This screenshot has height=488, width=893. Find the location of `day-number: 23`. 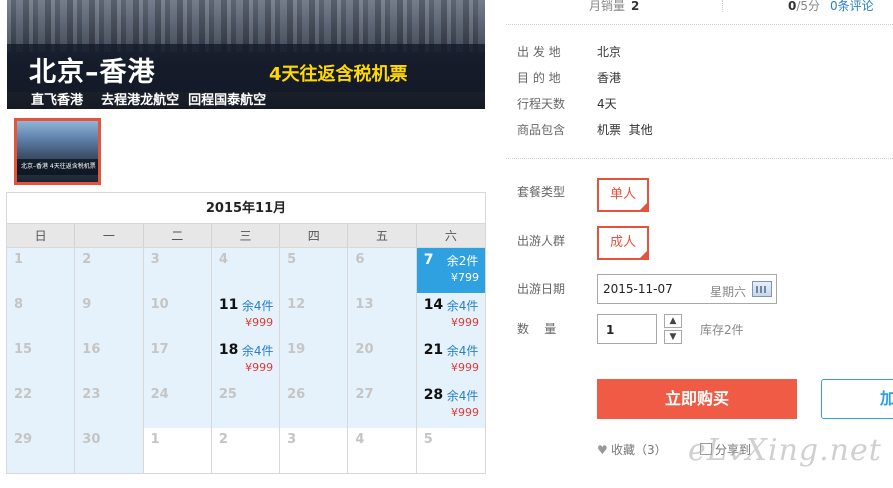

day-number: 23 is located at coordinates (91, 394).